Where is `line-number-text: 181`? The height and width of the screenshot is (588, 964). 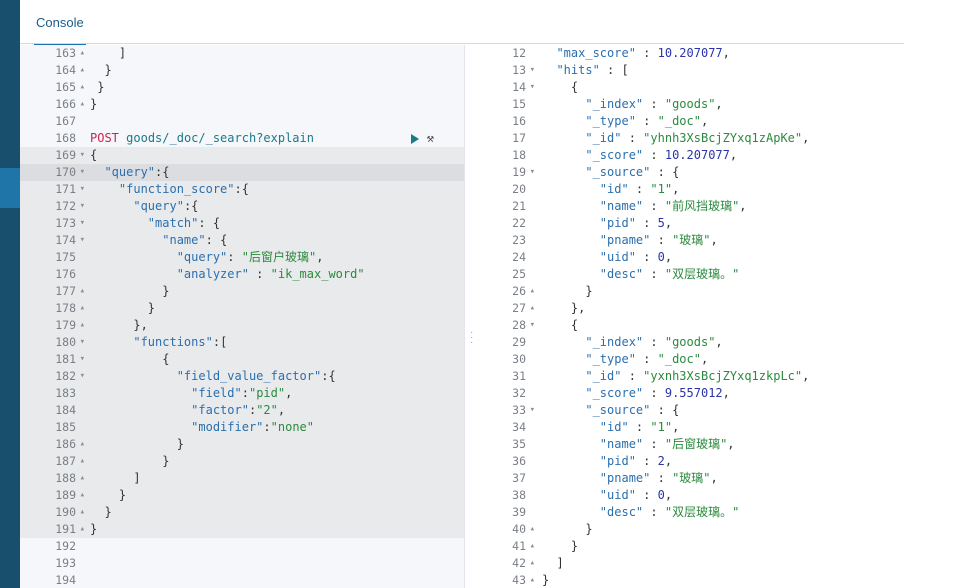
line-number-text: 181 is located at coordinates (65, 359).